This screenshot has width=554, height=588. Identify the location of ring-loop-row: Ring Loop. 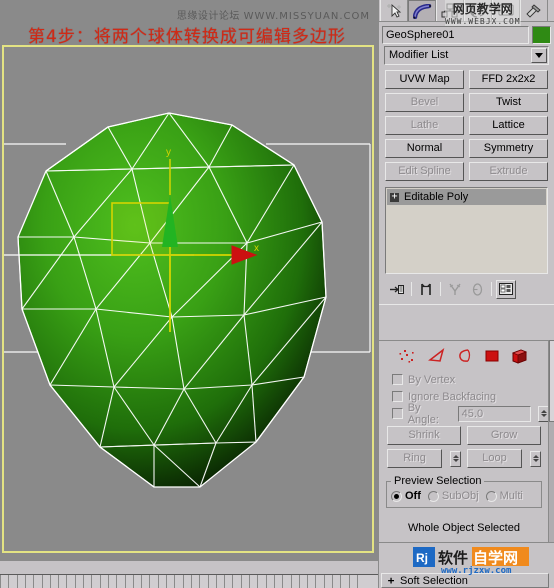
(464, 458).